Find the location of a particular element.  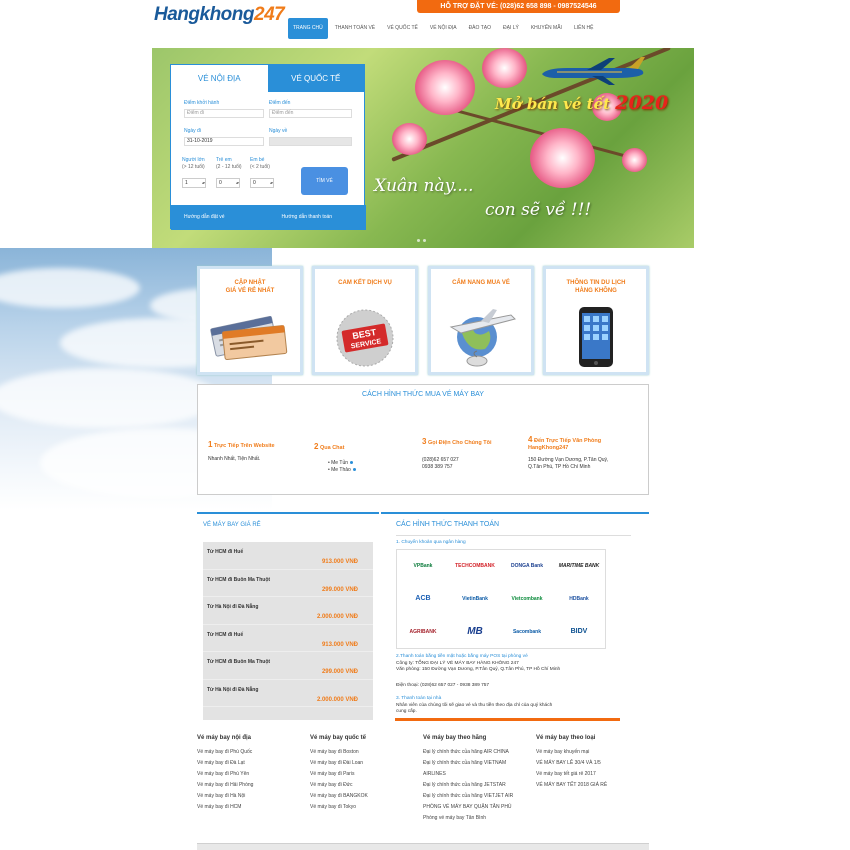

footer-link: Vé máy bay khuyến mại is located at coordinates (591, 752).